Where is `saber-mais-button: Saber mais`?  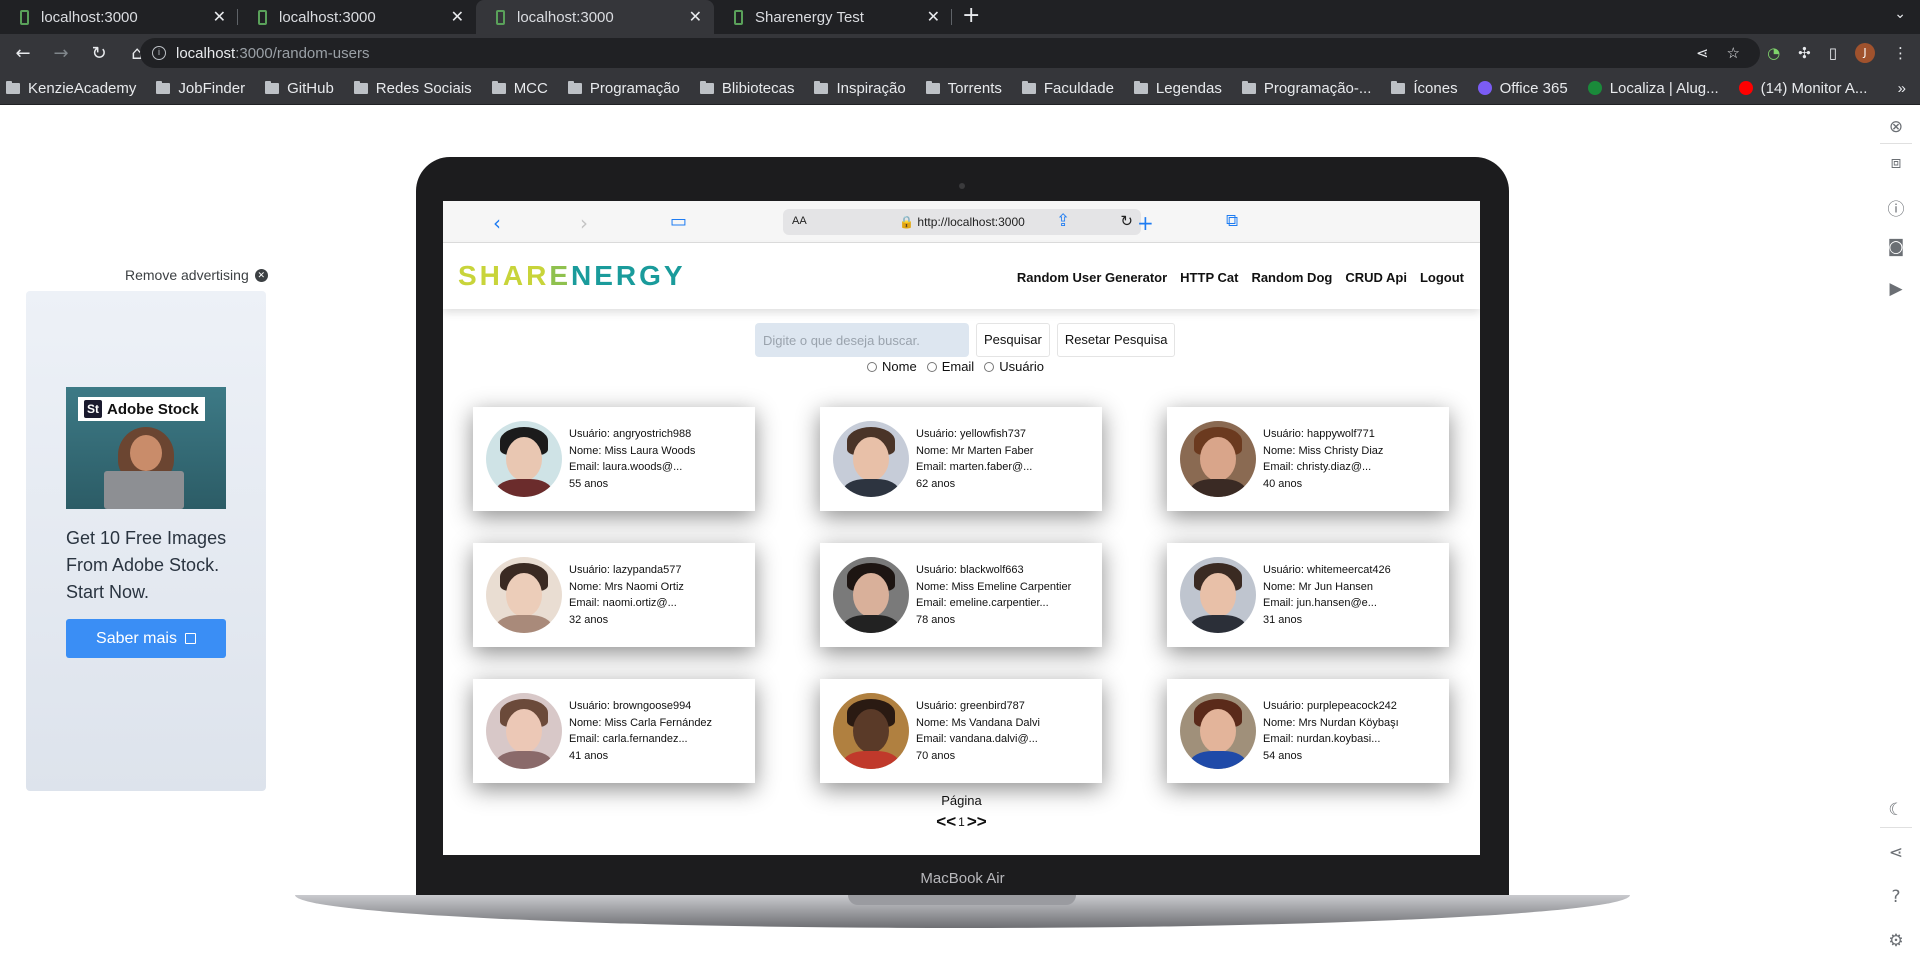
saber-mais-button: Saber mais is located at coordinates (146, 638).